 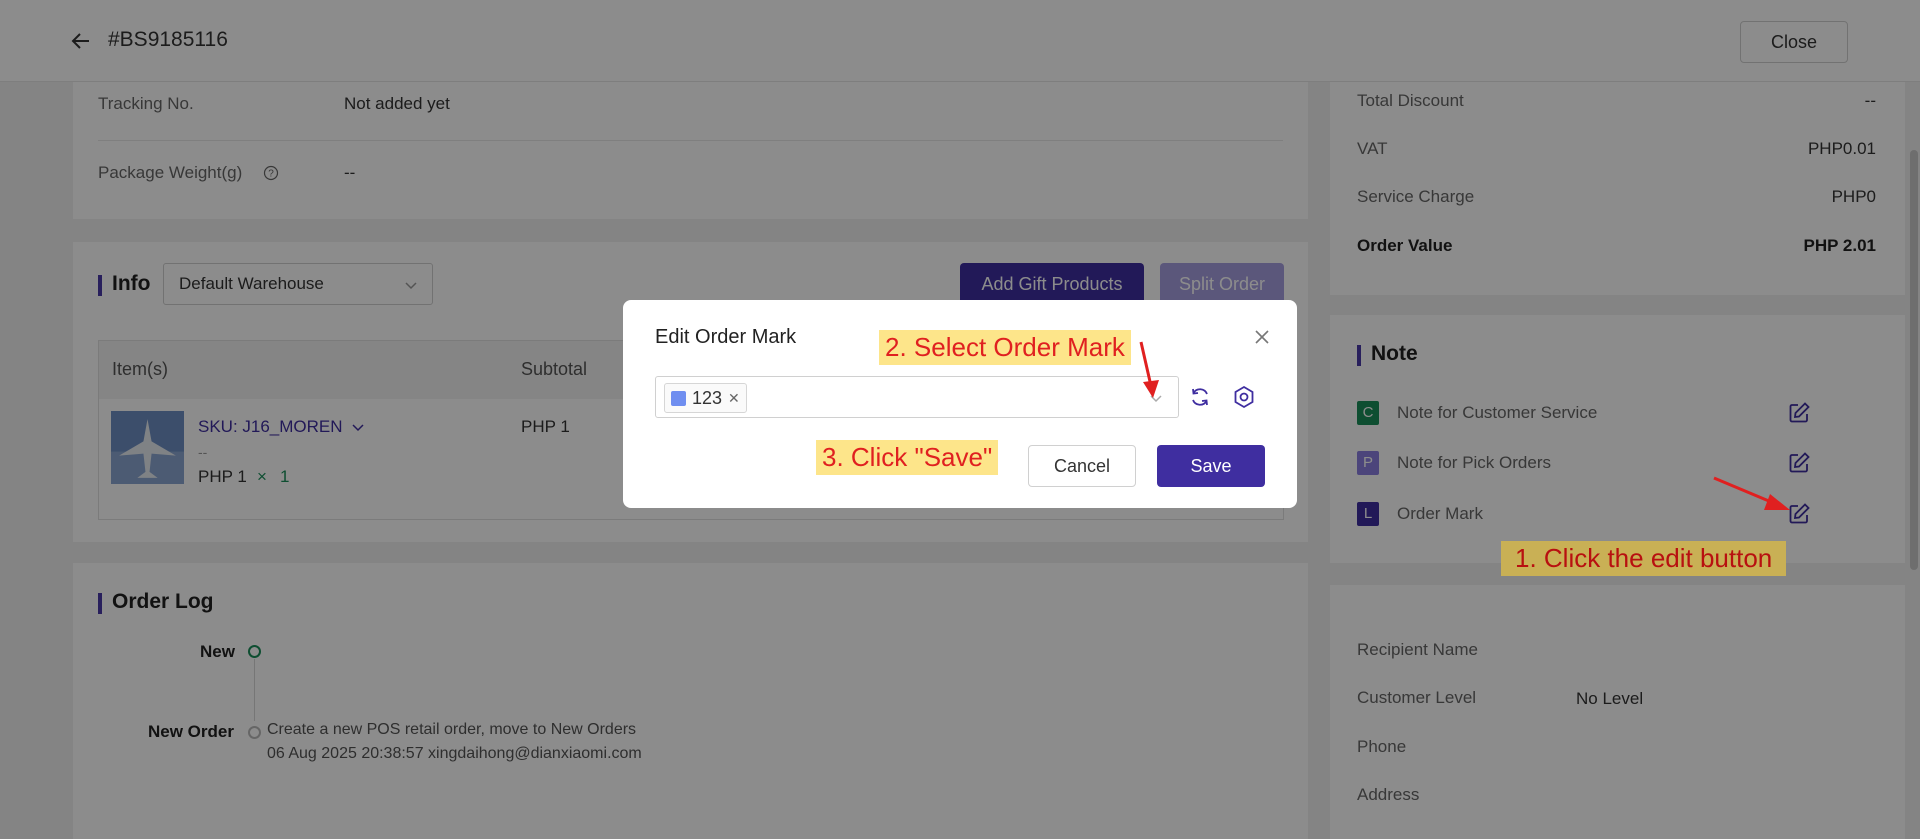 I want to click on modal-title: Edit Order Mark, so click(x=726, y=337).